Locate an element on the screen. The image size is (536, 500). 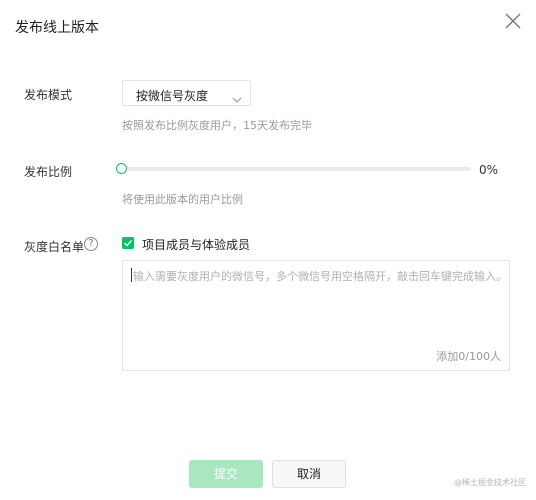
text-cursor is located at coordinates (131, 275).